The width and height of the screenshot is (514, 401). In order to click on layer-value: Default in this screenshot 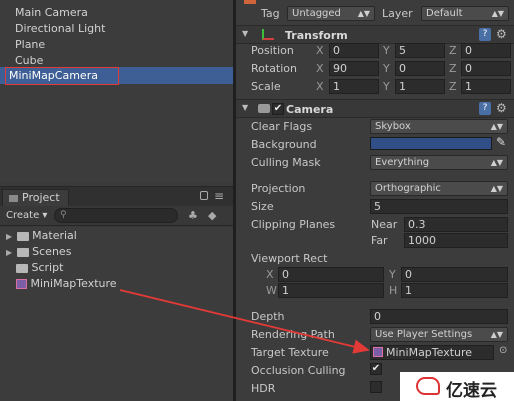, I will do `click(444, 13)`.